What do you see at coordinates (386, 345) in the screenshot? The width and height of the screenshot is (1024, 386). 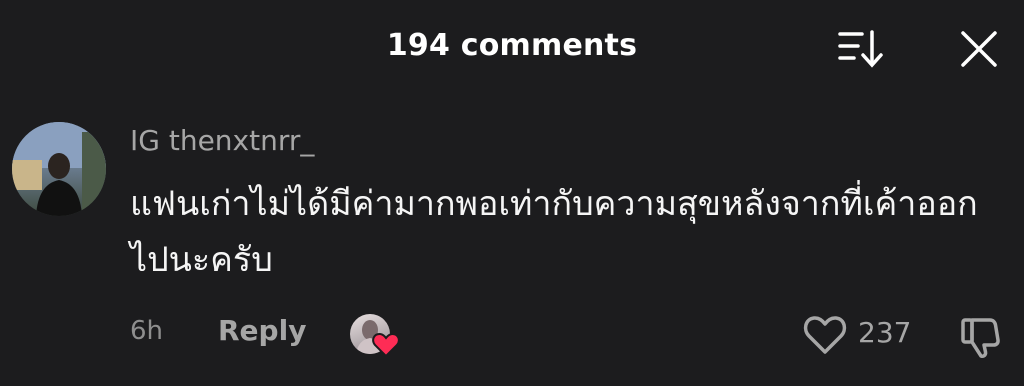 I see `heart-filled-icon` at bounding box center [386, 345].